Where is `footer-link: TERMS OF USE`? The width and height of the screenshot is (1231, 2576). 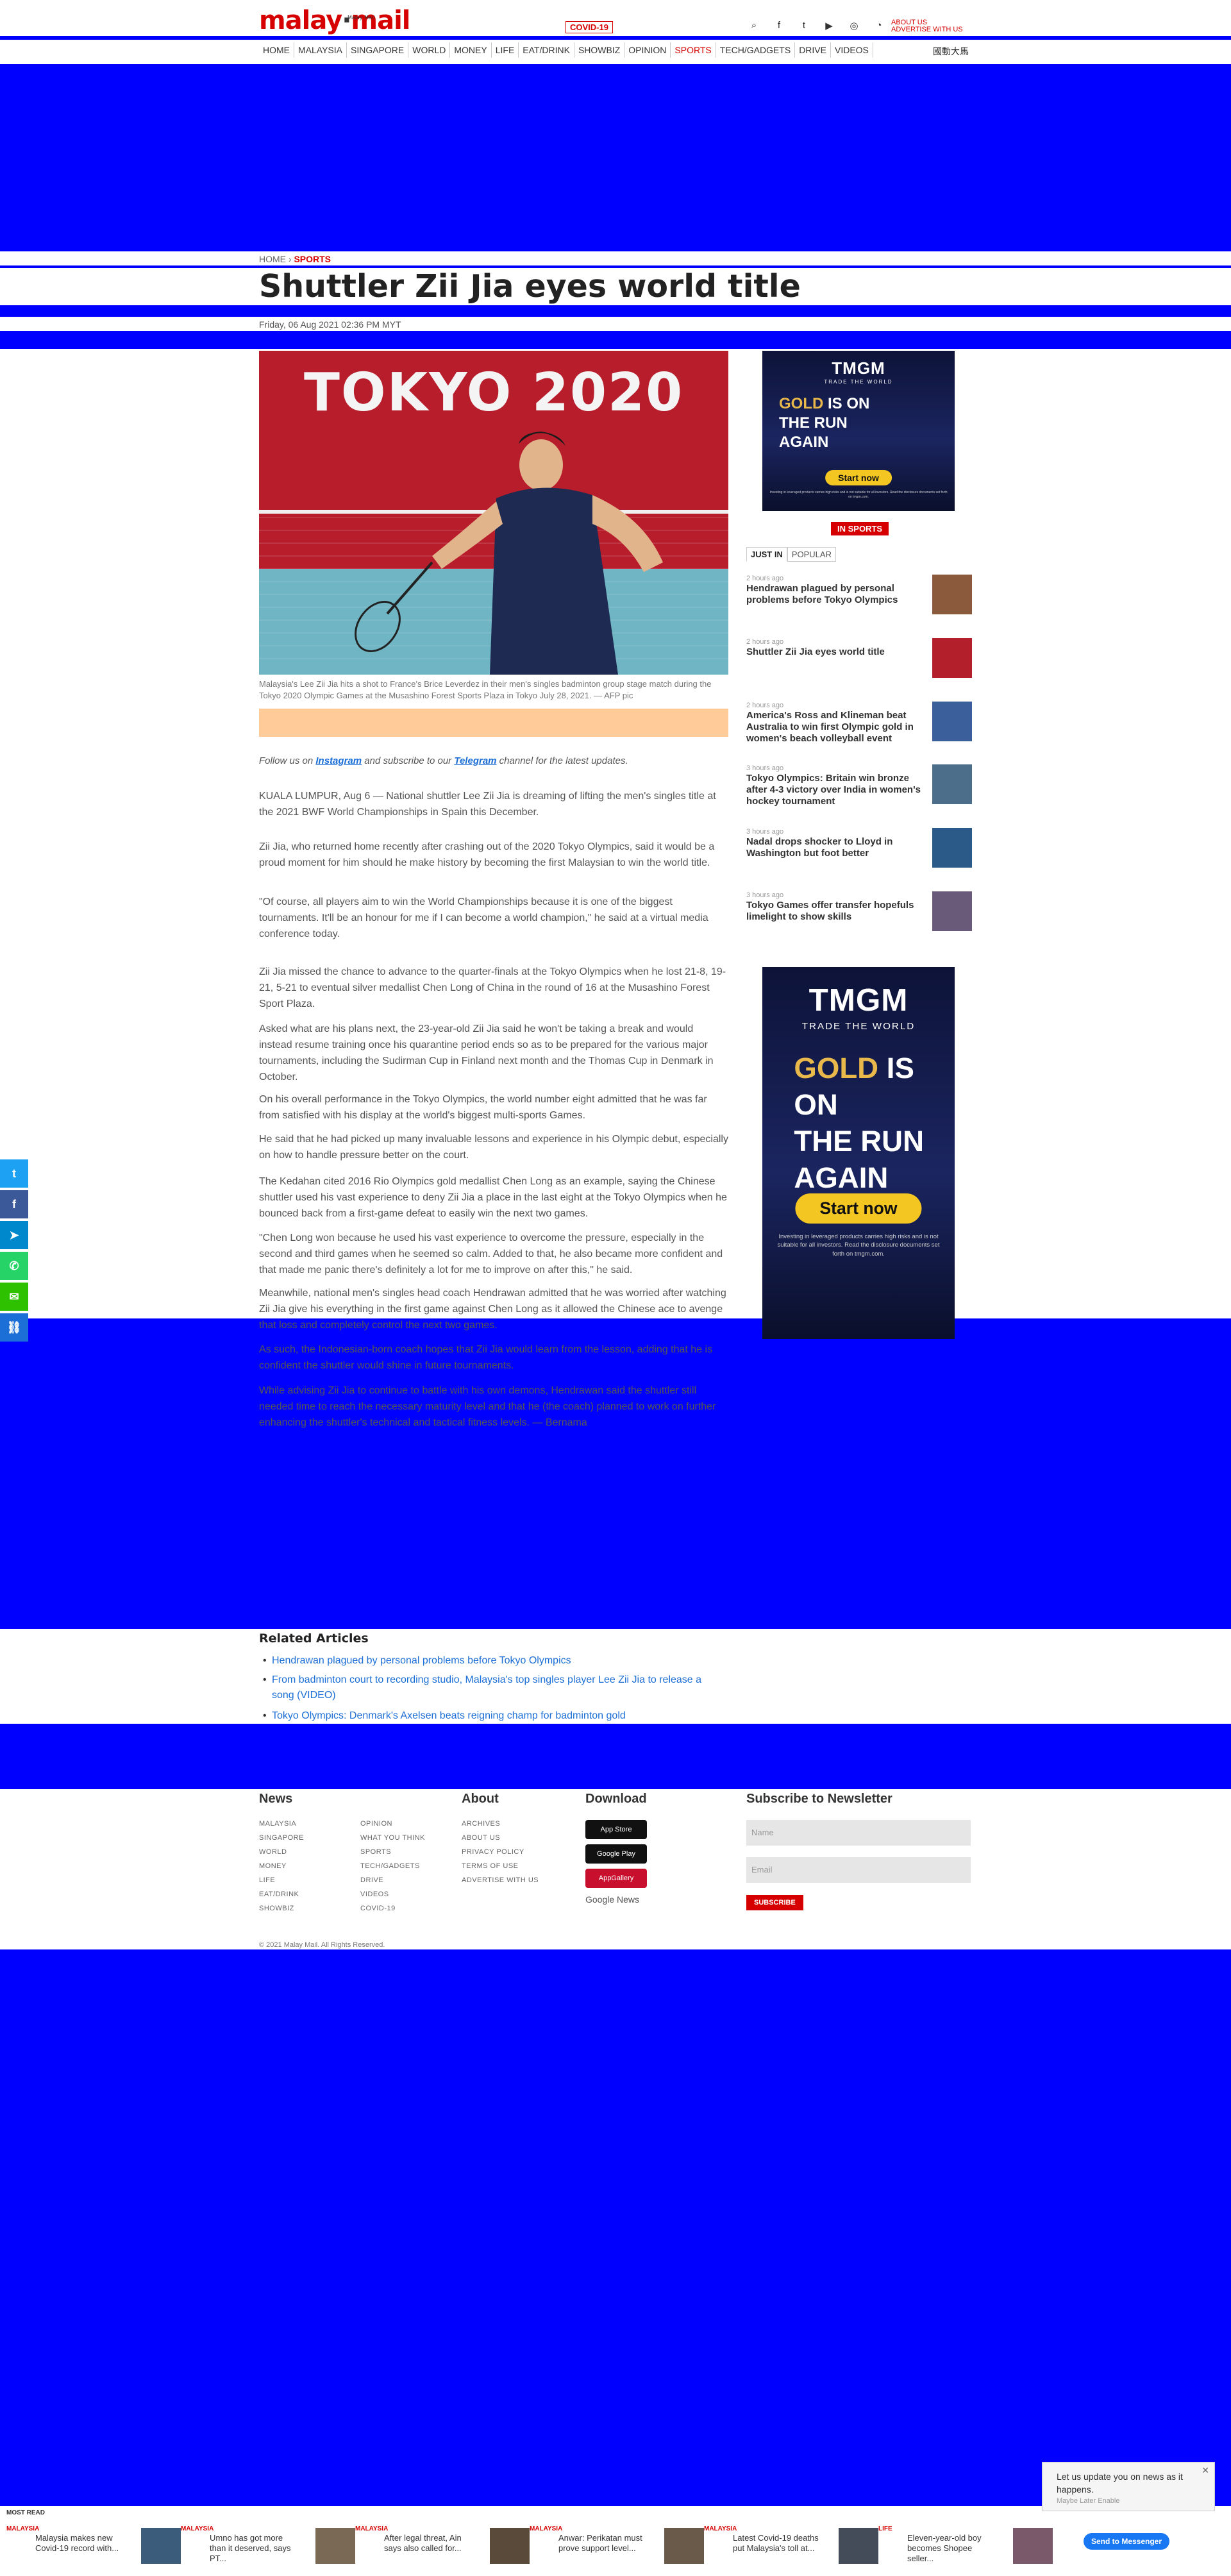 footer-link: TERMS OF USE is located at coordinates (490, 1866).